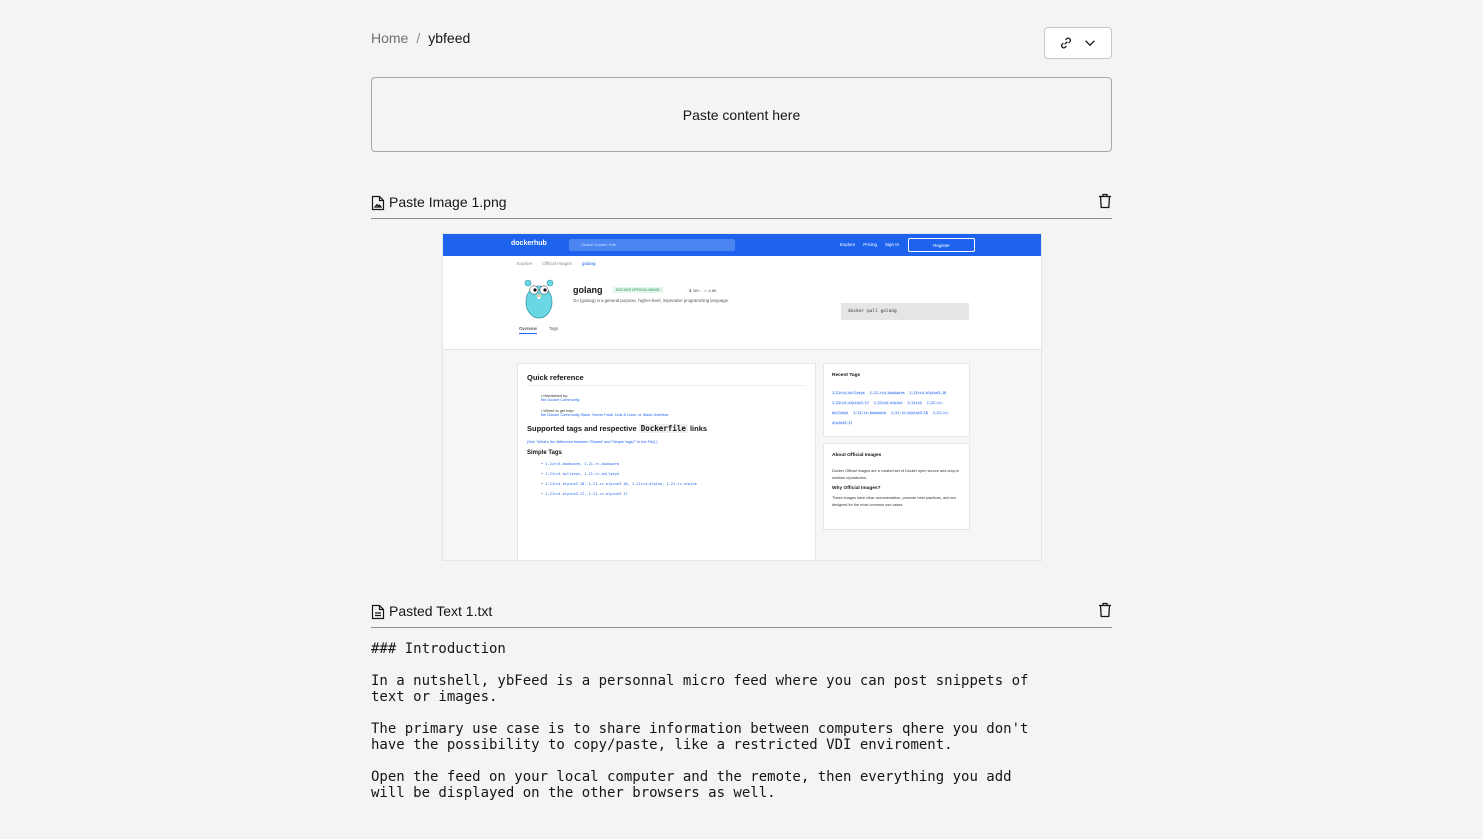 This screenshot has width=1483, height=839. I want to click on screenshot-crumb: golang, so click(588, 263).